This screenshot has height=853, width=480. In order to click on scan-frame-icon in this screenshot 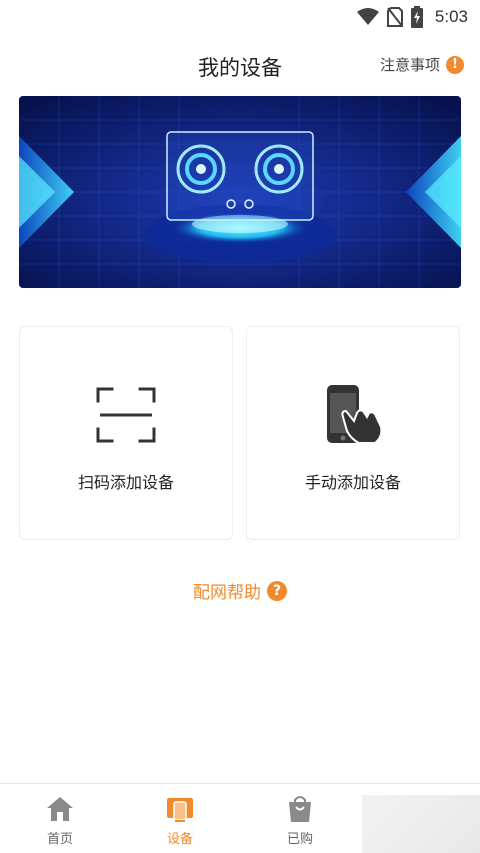, I will do `click(126, 415)`.